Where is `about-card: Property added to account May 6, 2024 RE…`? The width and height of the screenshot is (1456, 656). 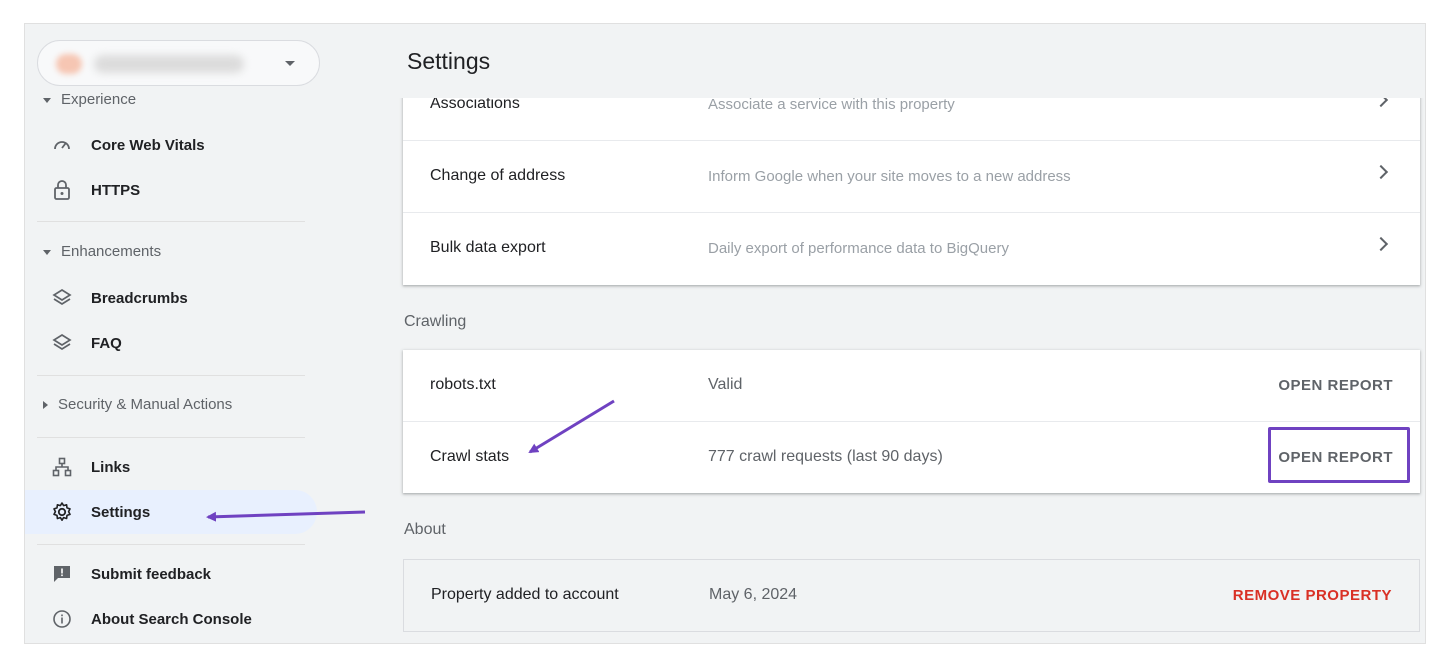
about-card: Property added to account May 6, 2024 RE… is located at coordinates (911, 595).